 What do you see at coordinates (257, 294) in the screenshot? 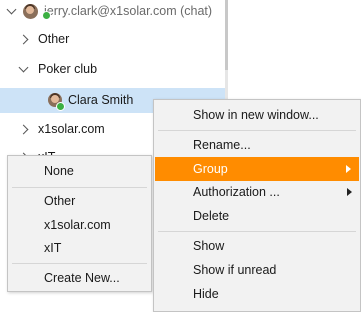
I see `menu-item-hide: Hide` at bounding box center [257, 294].